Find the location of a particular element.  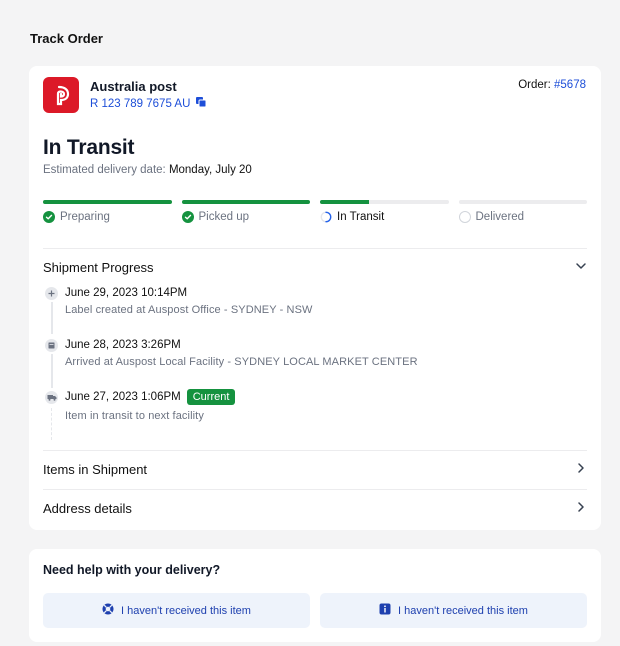

step-label: Delivered is located at coordinates (500, 217).